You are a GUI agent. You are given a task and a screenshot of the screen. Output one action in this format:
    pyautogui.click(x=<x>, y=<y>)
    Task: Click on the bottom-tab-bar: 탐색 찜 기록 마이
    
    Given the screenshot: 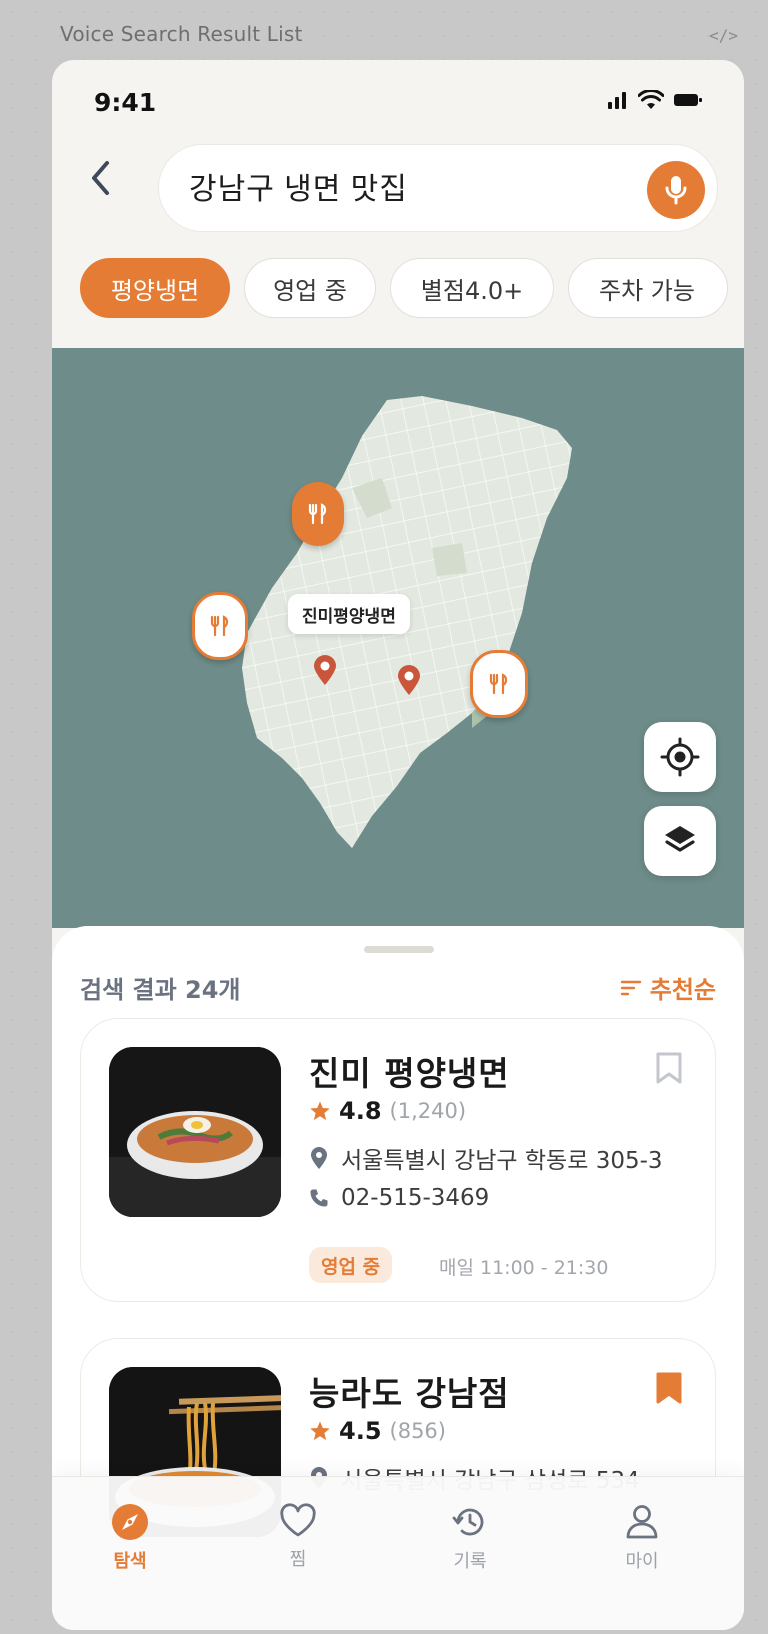 What is the action you would take?
    pyautogui.click(x=398, y=1553)
    